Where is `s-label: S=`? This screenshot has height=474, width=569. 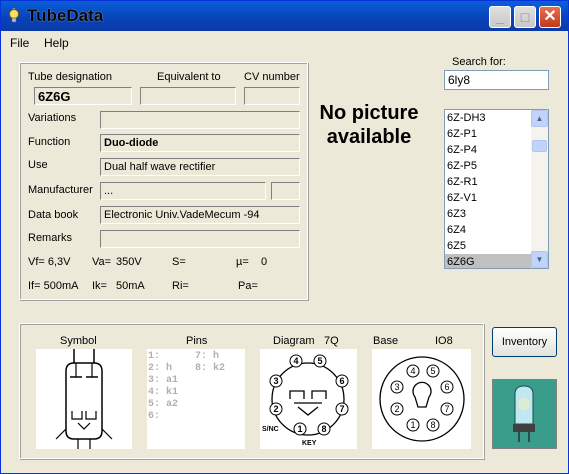
s-label: S= is located at coordinates (179, 262).